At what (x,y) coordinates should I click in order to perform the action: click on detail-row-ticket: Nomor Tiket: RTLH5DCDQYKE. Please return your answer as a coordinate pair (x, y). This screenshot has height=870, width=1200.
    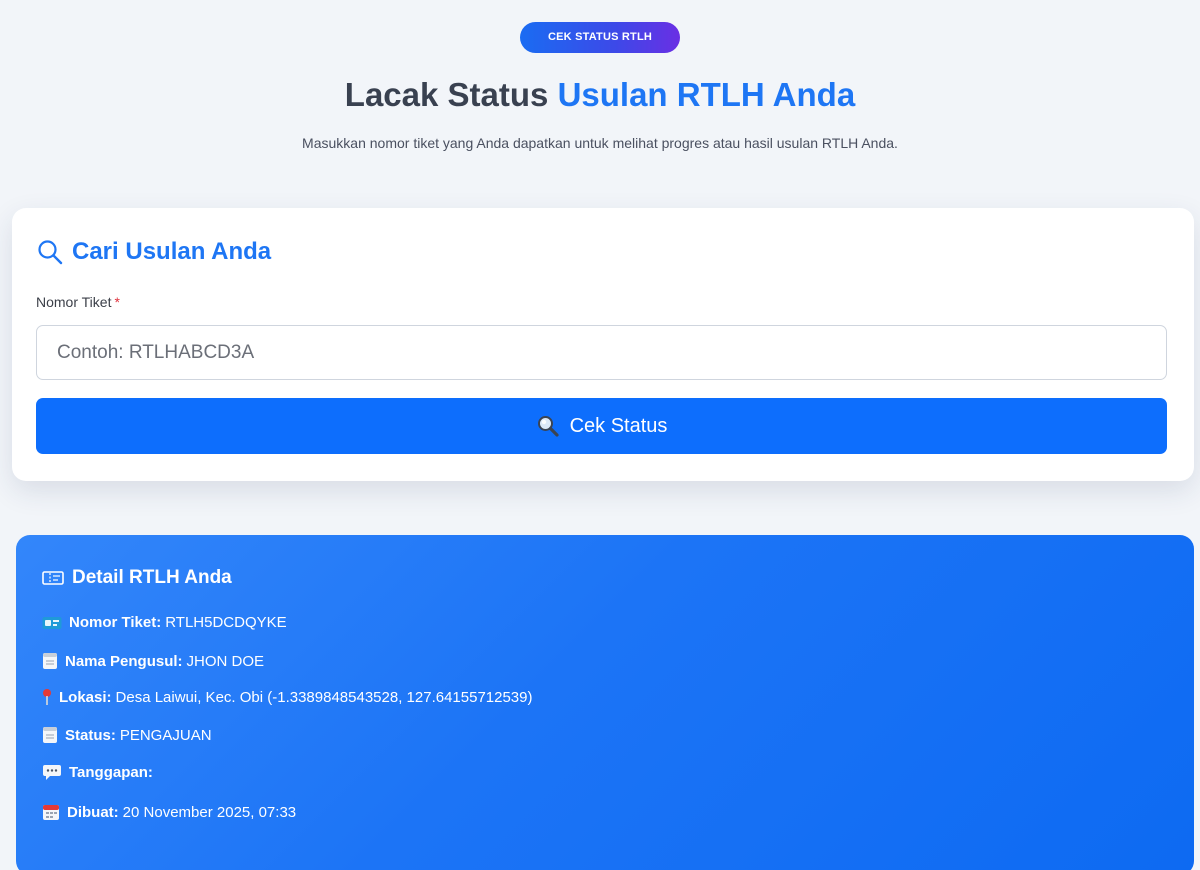
    Looking at the image, I should click on (164, 622).